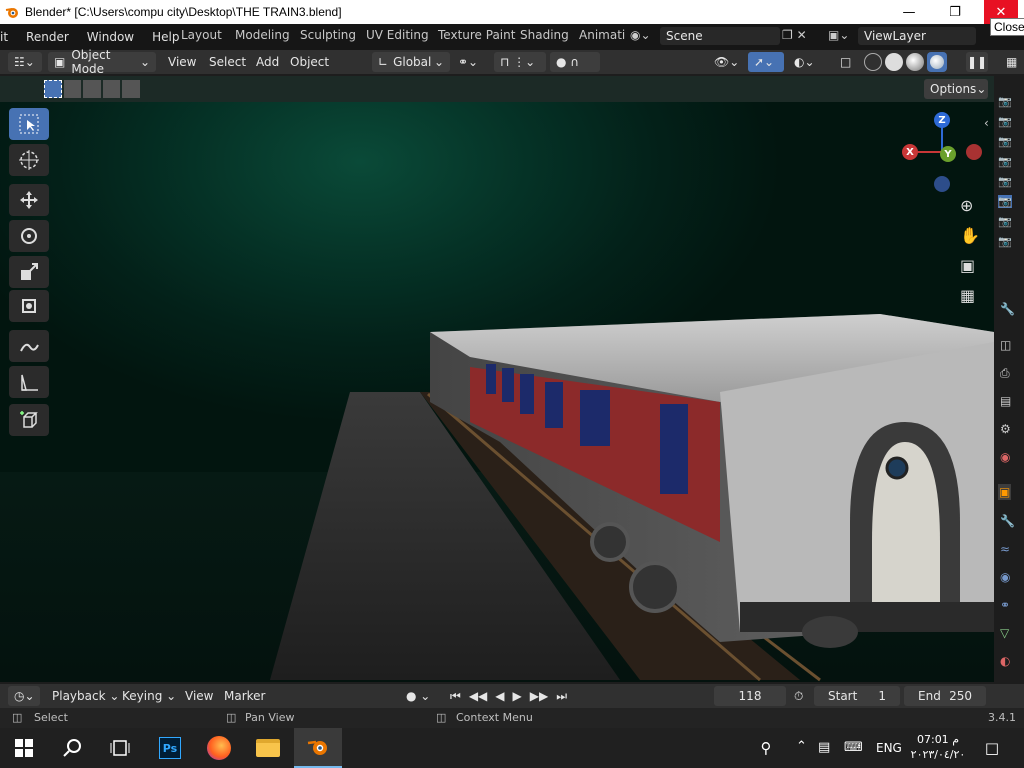 This screenshot has height=768, width=1024. What do you see at coordinates (974, 152) in the screenshot?
I see `gizmo-neg-x-axis` at bounding box center [974, 152].